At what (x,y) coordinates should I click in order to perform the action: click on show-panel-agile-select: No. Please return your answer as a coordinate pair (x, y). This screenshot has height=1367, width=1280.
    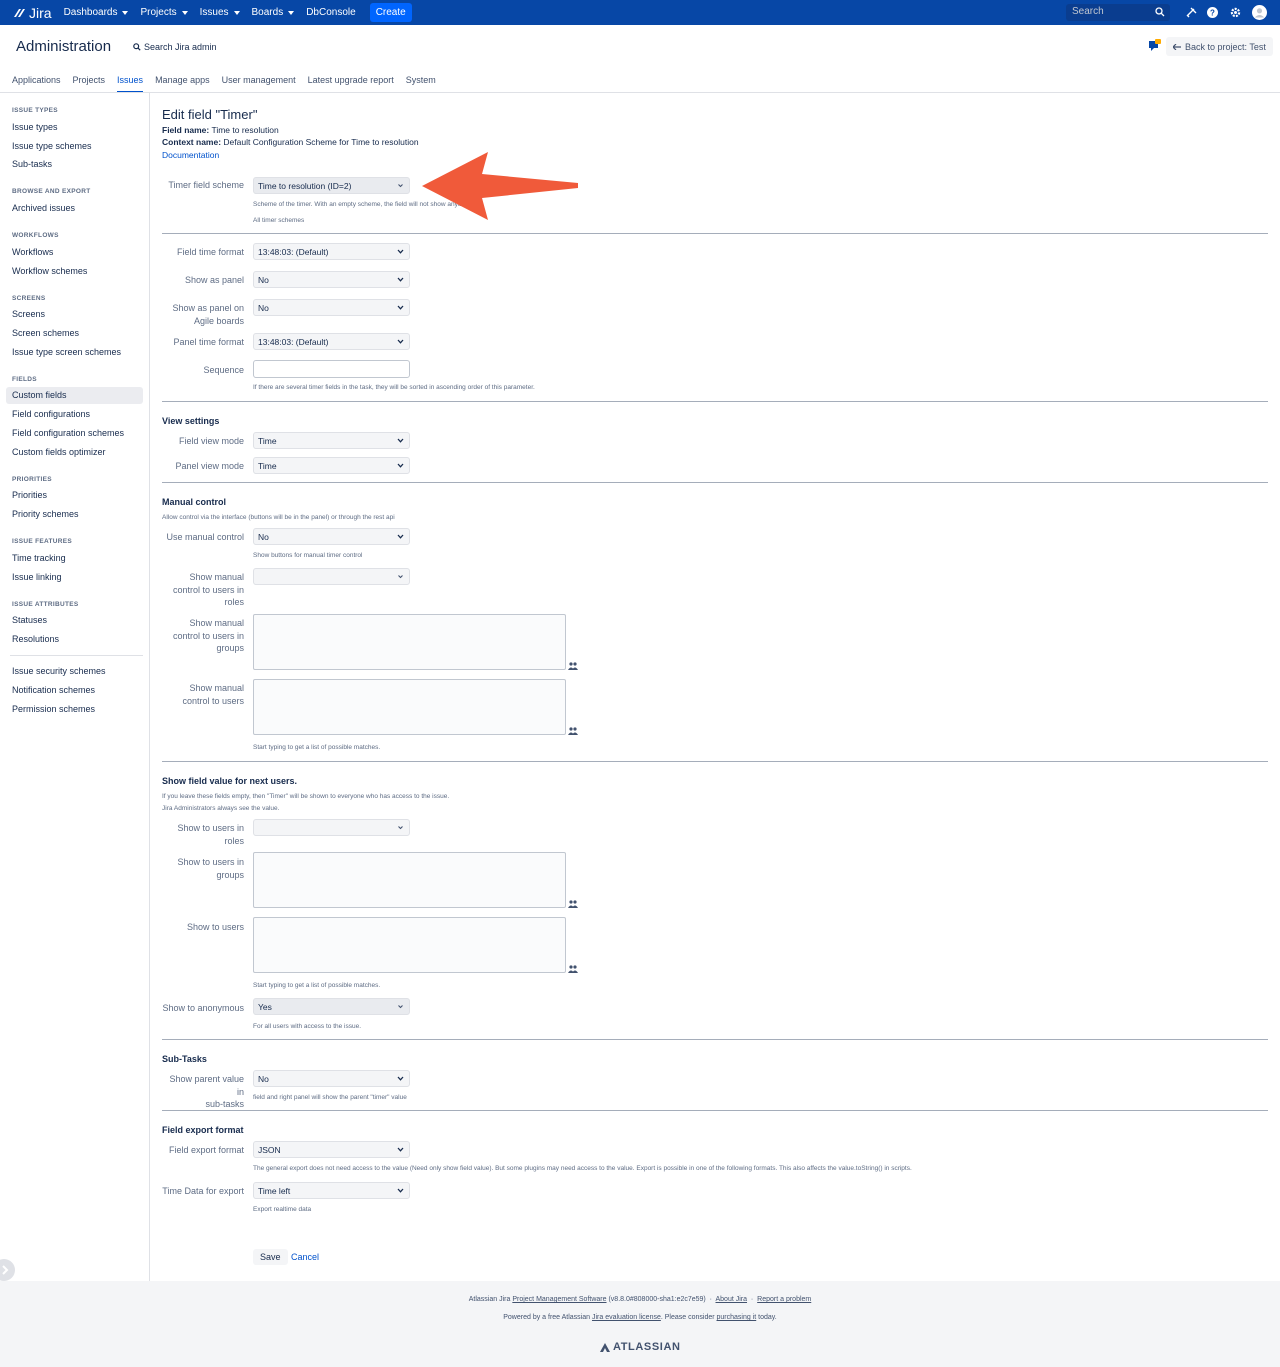
    Looking at the image, I should click on (331, 307).